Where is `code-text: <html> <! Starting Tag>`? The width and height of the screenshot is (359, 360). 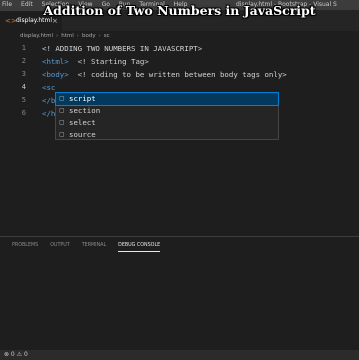 code-text: <html> <! Starting Tag> is located at coordinates (95, 61).